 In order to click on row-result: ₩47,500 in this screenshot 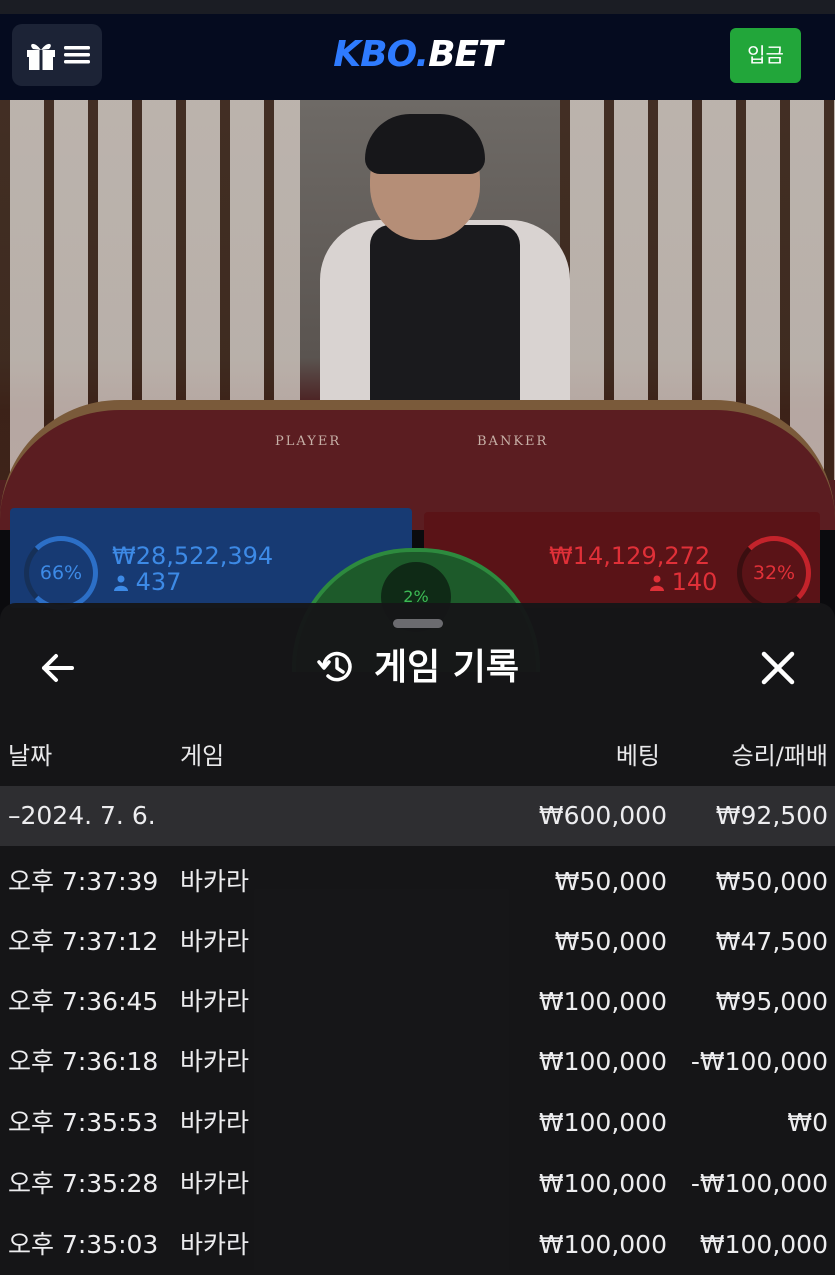, I will do `click(771, 941)`.